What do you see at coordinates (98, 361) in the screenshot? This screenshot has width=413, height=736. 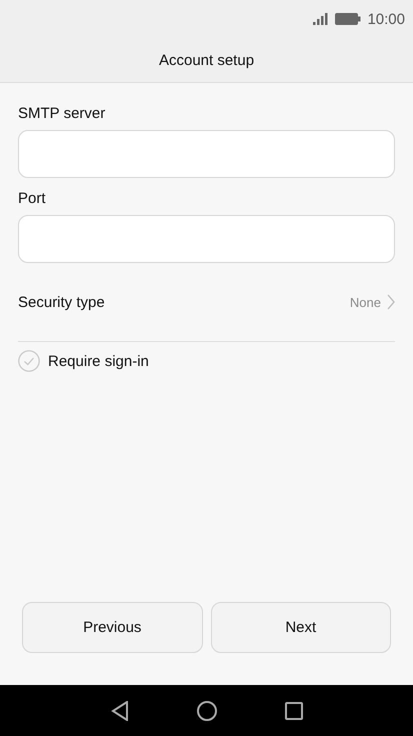 I see `checkbox-label: Require sign-in` at bounding box center [98, 361].